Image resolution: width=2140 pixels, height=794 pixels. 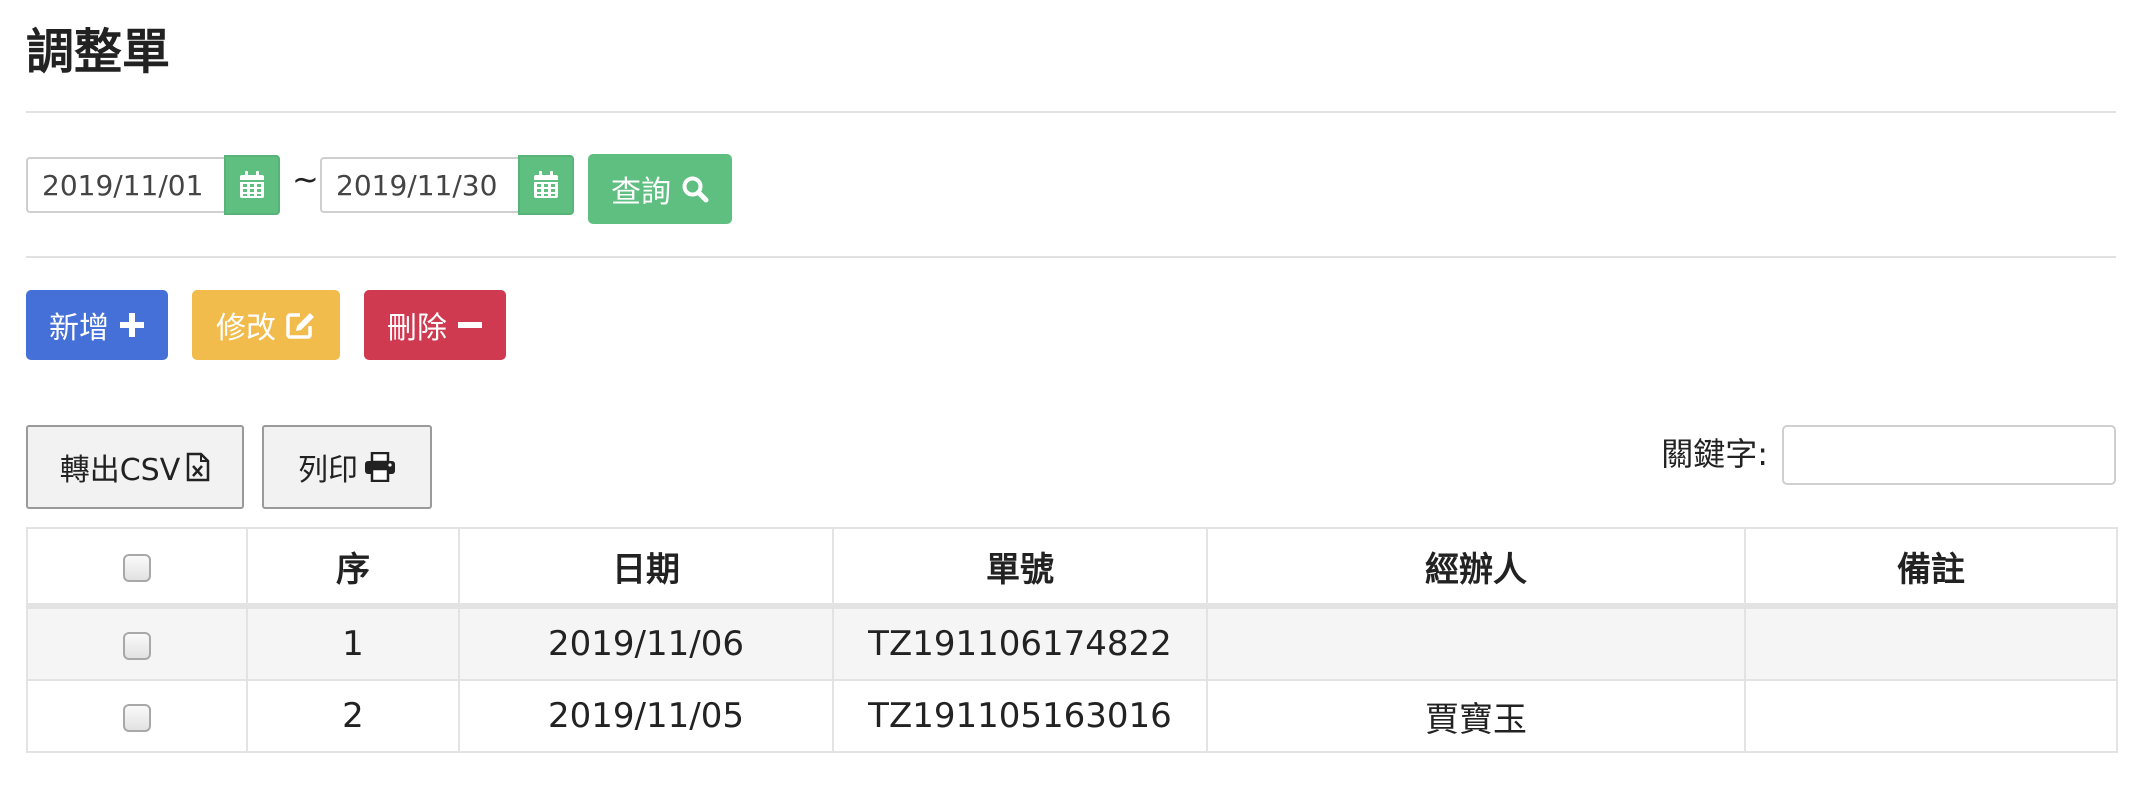 I want to click on add-label: 新增, so click(x=79, y=328).